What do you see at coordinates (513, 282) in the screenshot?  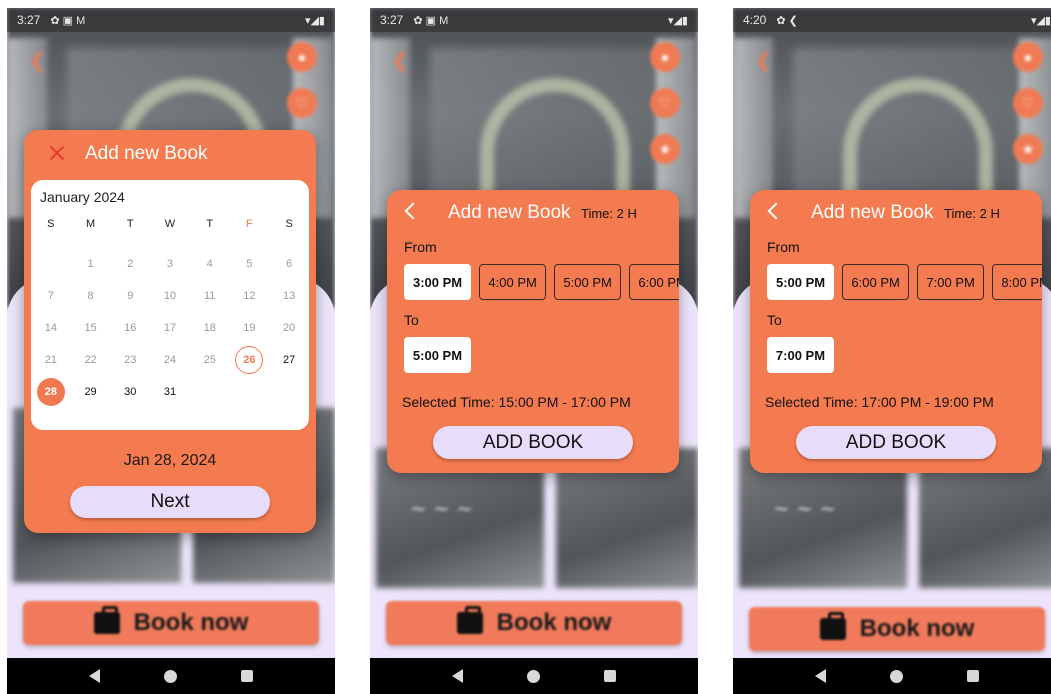 I see `time-slot: 4:00 PM` at bounding box center [513, 282].